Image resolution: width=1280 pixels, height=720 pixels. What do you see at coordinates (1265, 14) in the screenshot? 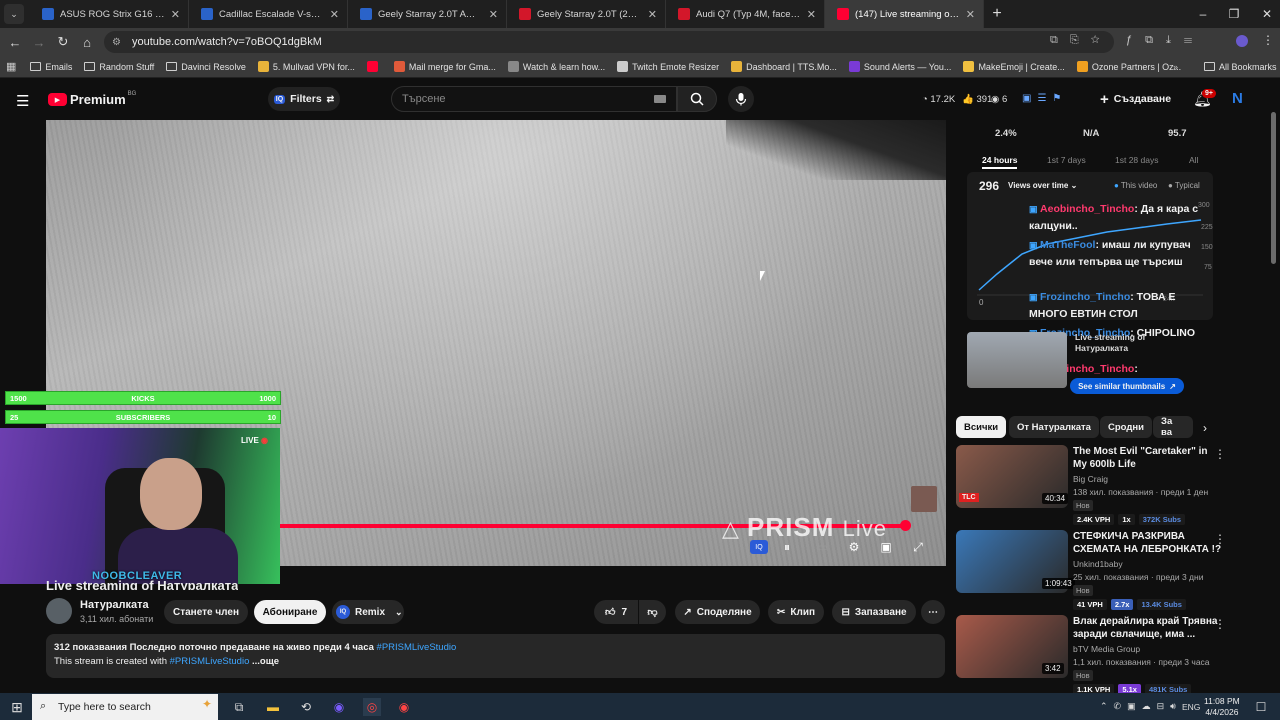
I see `close-window-button: ✕` at bounding box center [1265, 14].